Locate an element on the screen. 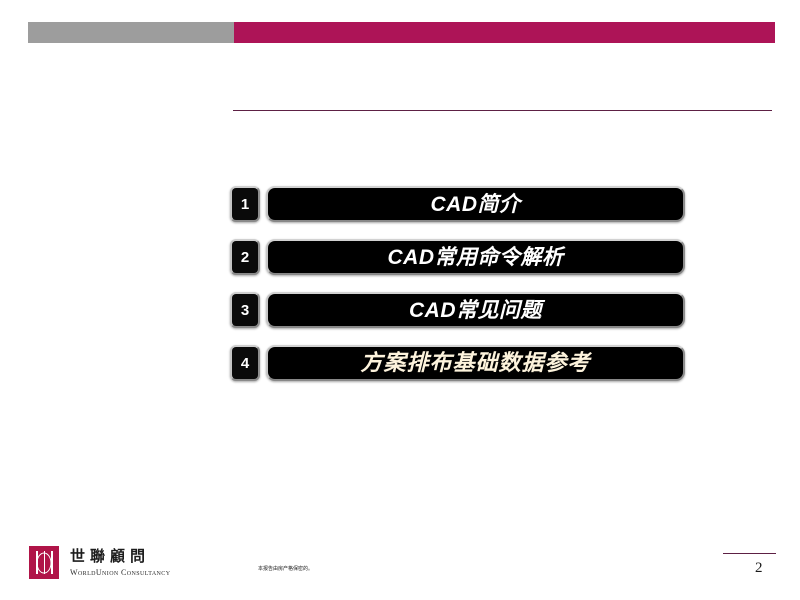 This screenshot has height=600, width=800. agenda-label-3: CAD常见问题 is located at coordinates (475, 310).